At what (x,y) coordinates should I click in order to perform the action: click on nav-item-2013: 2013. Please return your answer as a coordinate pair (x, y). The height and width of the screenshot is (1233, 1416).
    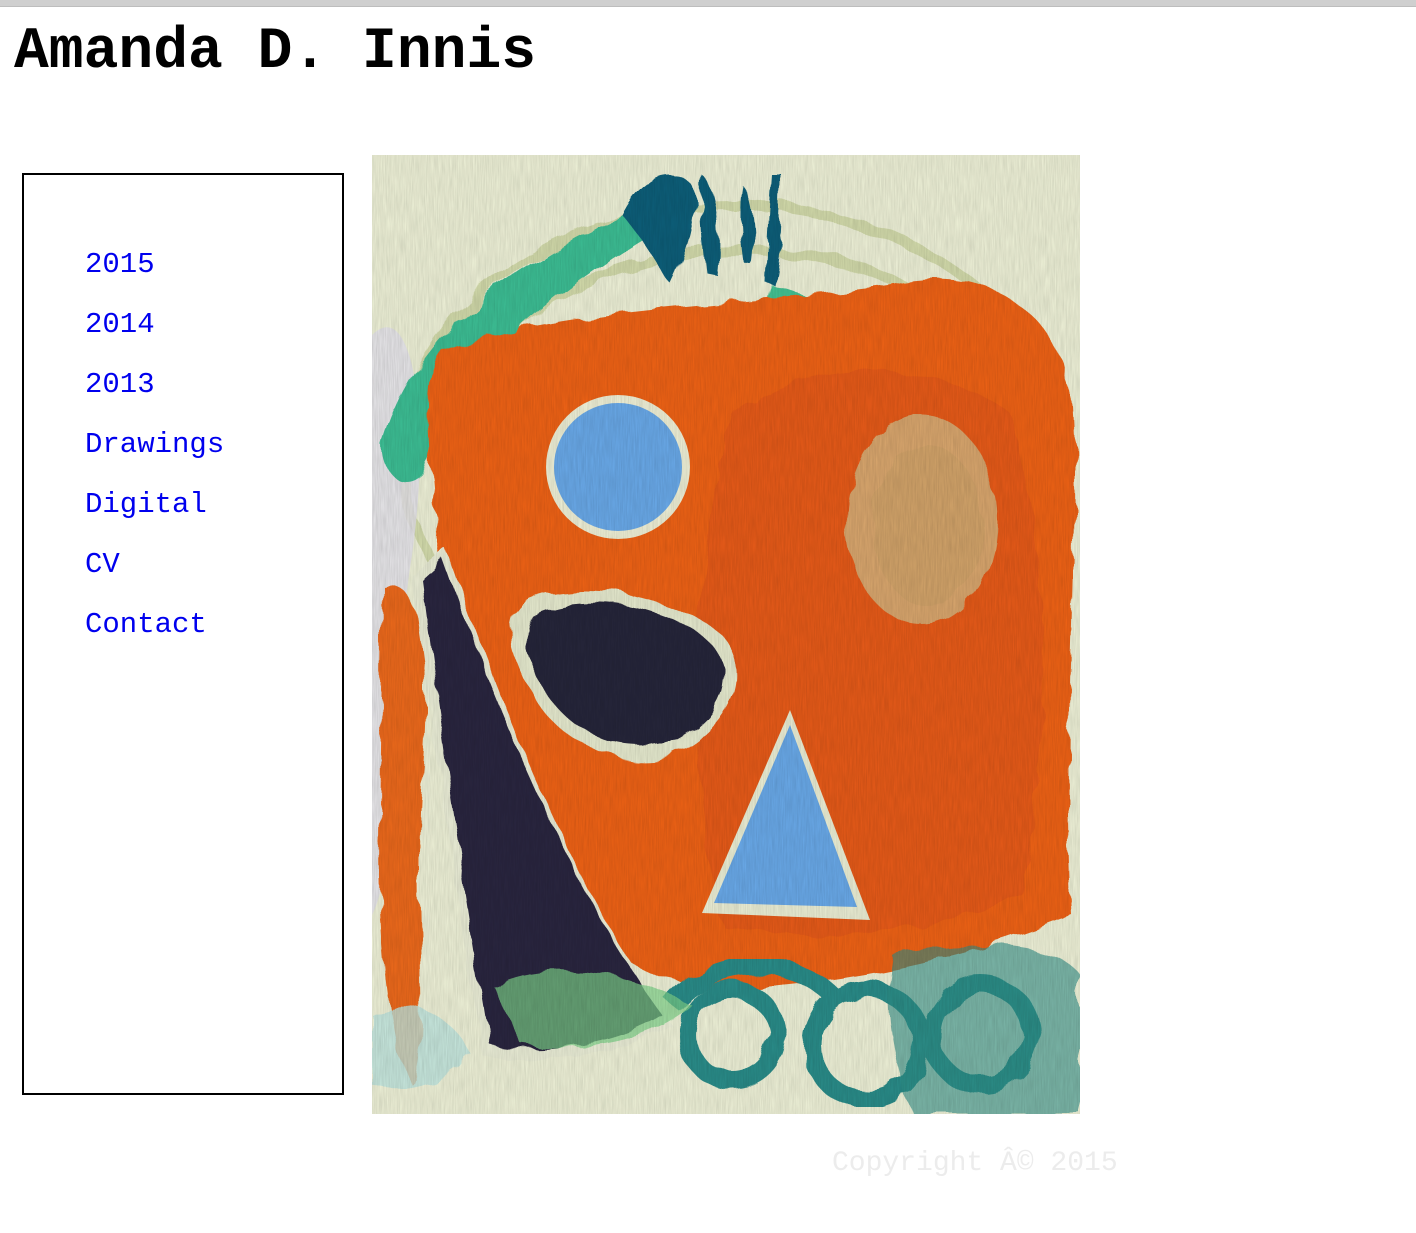
    Looking at the image, I should click on (154, 395).